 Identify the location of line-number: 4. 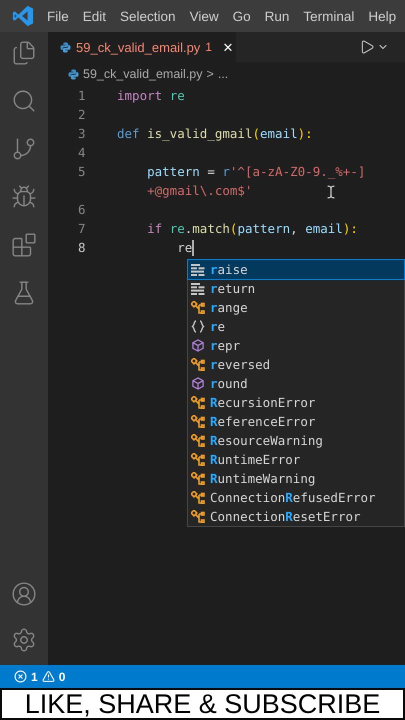
(82, 152).